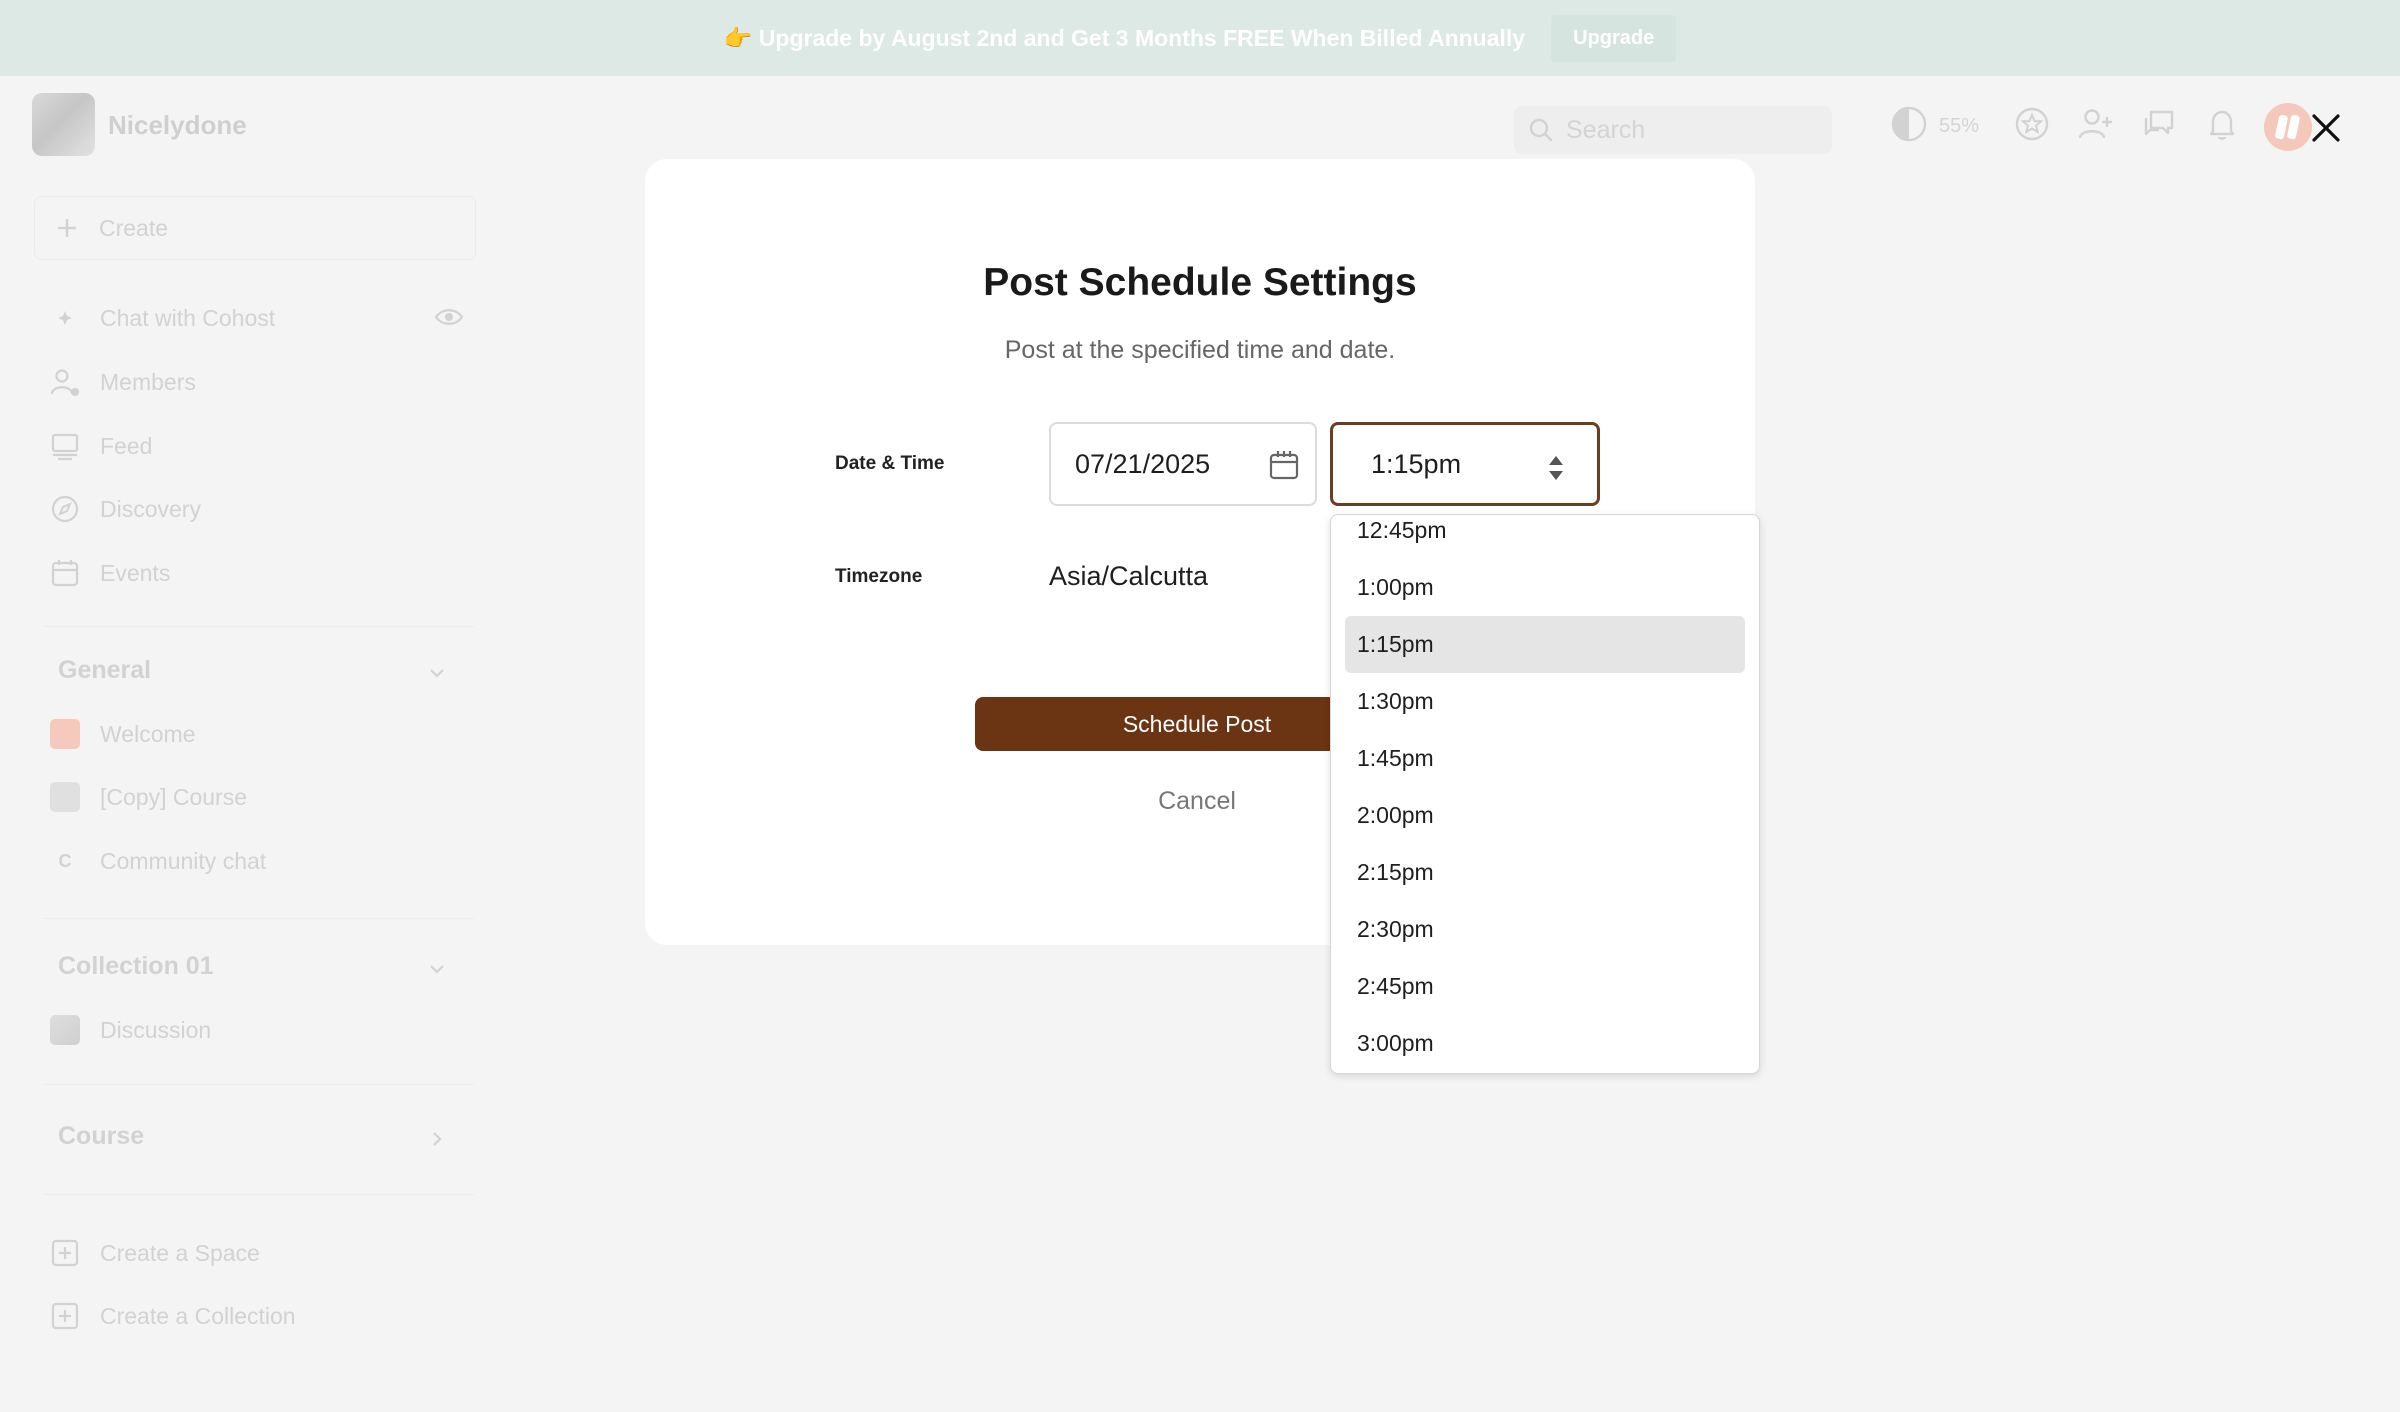 This screenshot has height=1412, width=2400. I want to click on modal-title: Post Schedule Settings, so click(1200, 282).